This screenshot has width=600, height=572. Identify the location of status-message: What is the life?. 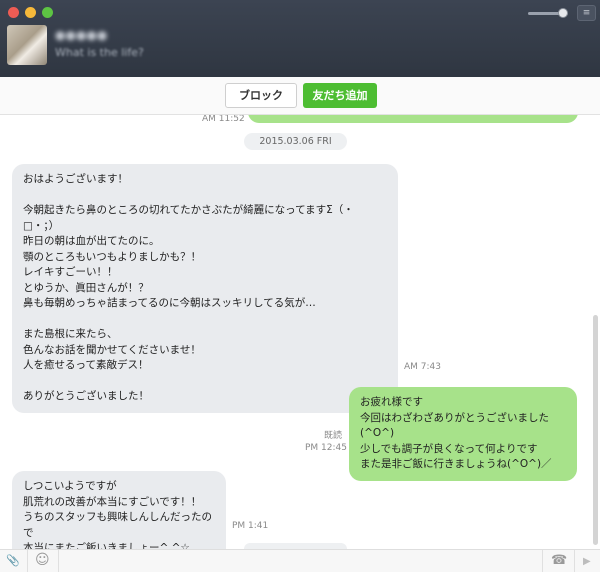
(99, 52).